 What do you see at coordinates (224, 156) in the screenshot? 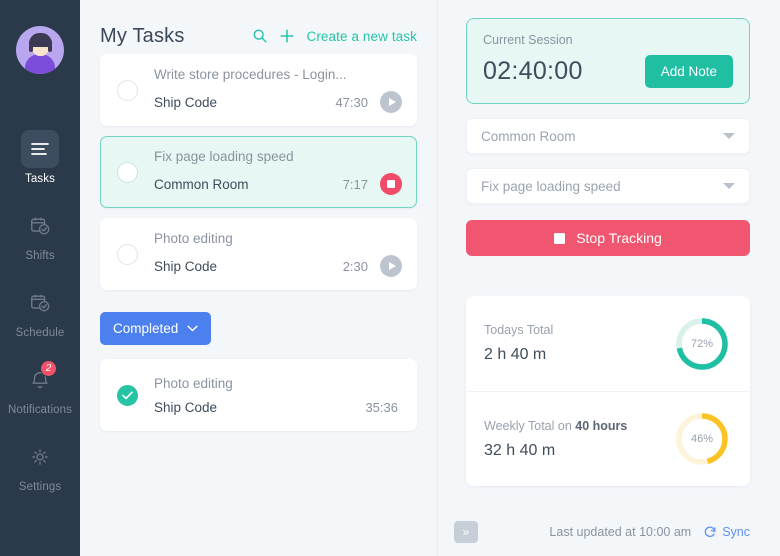
I see `task-title: Fix page loading speed` at bounding box center [224, 156].